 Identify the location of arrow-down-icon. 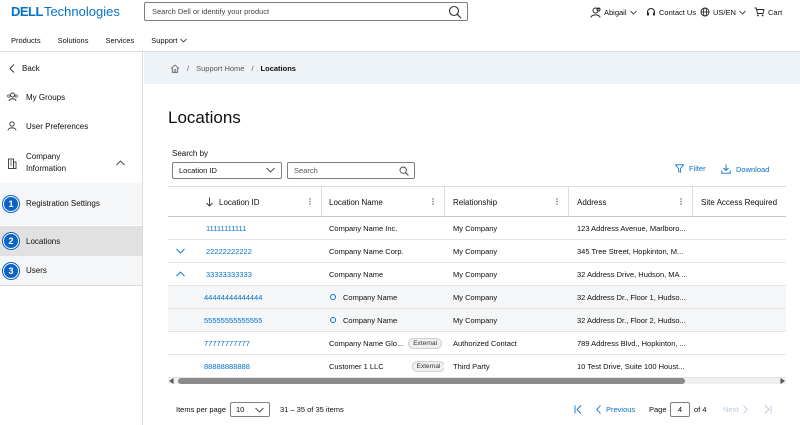
(209, 202).